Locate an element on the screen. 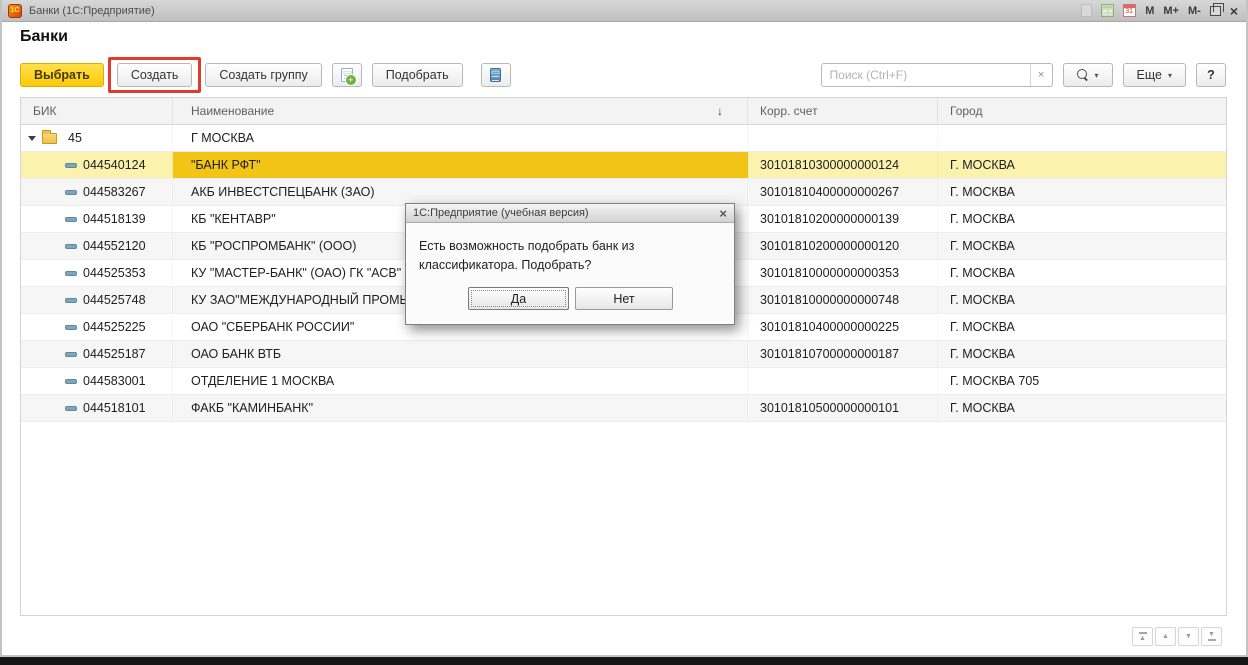  no-button: Нет is located at coordinates (624, 298).